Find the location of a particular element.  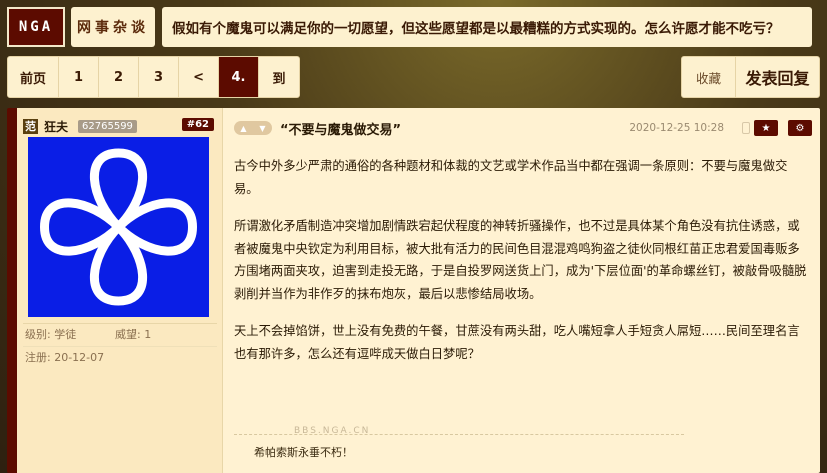

page-3-button: 3 is located at coordinates (159, 77).